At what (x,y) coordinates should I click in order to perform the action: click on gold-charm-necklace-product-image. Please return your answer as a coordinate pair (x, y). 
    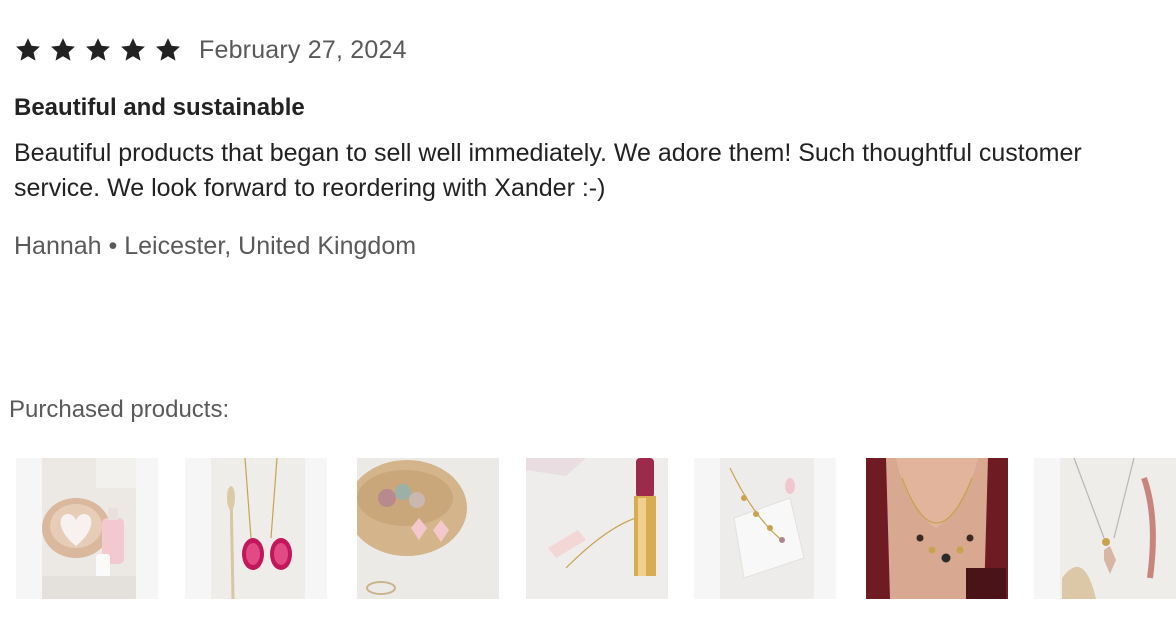
    Looking at the image, I should click on (765, 528).